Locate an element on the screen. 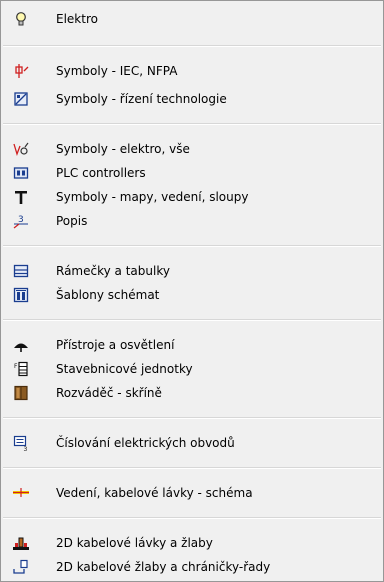 The image size is (384, 582). menu-item-label: Symboly - mapy, vedení, sloupy is located at coordinates (152, 197).